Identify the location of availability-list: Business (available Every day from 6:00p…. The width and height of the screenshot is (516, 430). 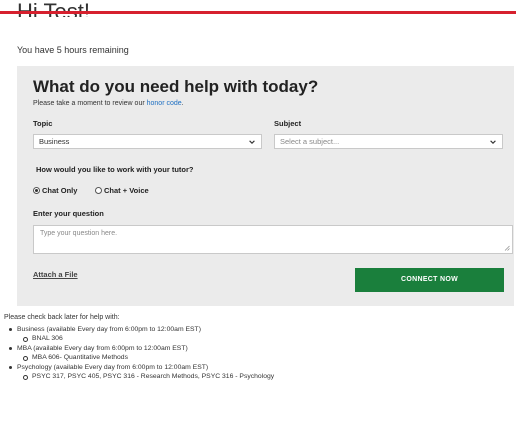
(139, 353).